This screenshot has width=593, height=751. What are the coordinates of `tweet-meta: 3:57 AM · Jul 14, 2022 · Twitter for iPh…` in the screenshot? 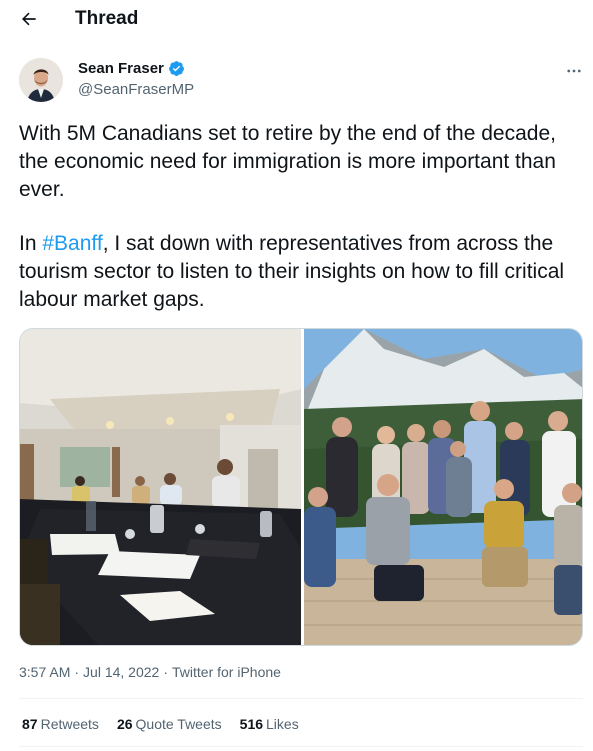 It's located at (150, 672).